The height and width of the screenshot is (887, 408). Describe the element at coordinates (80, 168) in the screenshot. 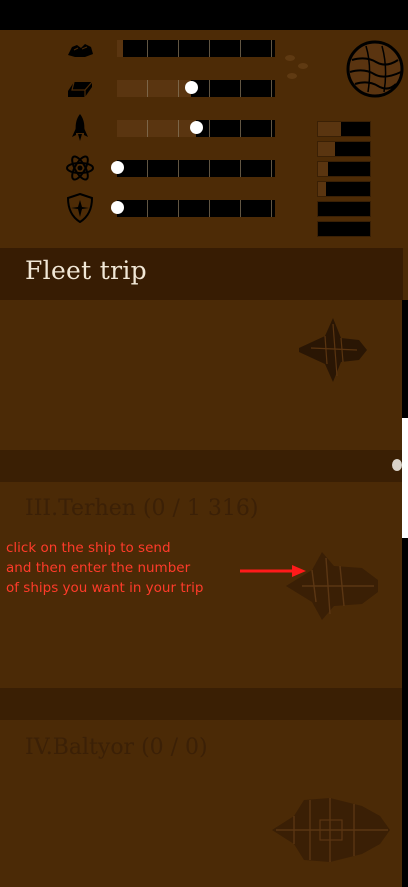

I see `atom-icon` at that location.